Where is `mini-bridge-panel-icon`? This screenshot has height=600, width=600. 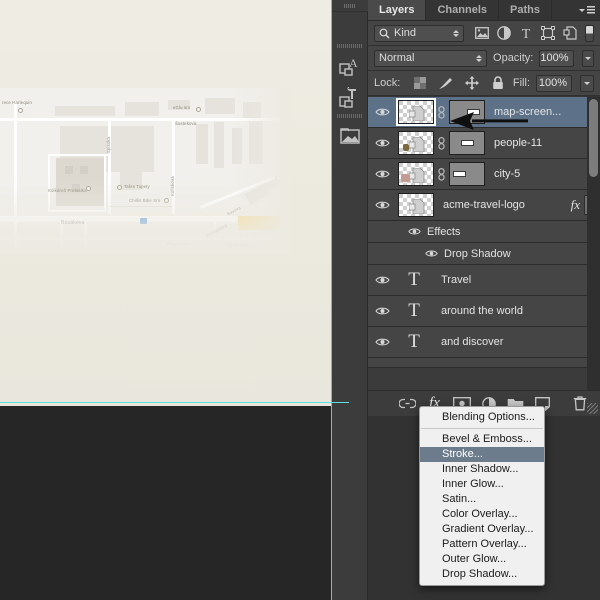 mini-bridge-panel-icon is located at coordinates (350, 136).